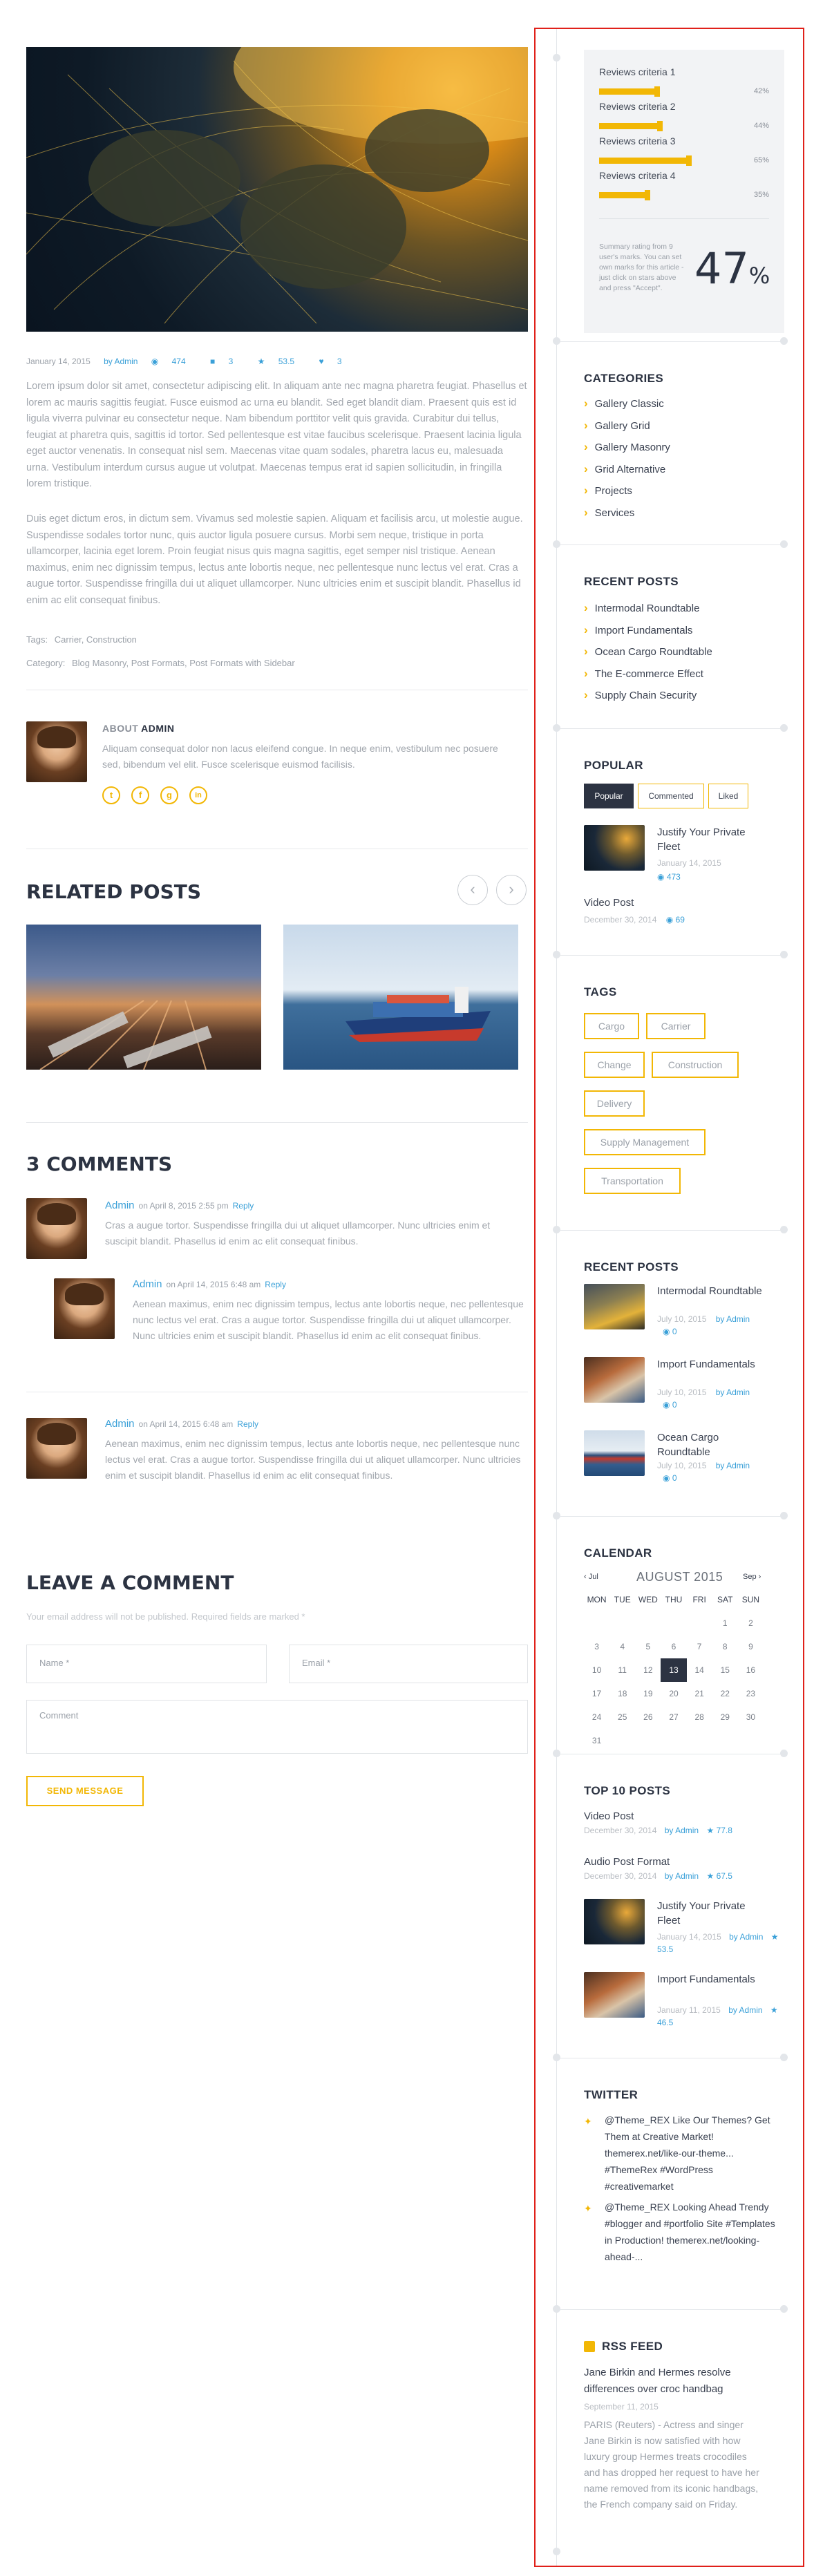 Image resolution: width=814 pixels, height=2576 pixels. Describe the element at coordinates (591, 1577) in the screenshot. I see `calendar-prev-month: ‹ Jul` at that location.